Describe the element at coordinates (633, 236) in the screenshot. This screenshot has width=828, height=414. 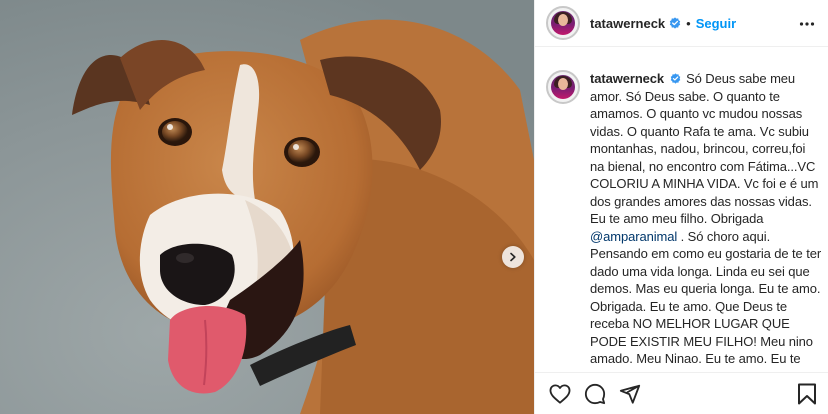
I see `mention-link: @amparanimal` at that location.